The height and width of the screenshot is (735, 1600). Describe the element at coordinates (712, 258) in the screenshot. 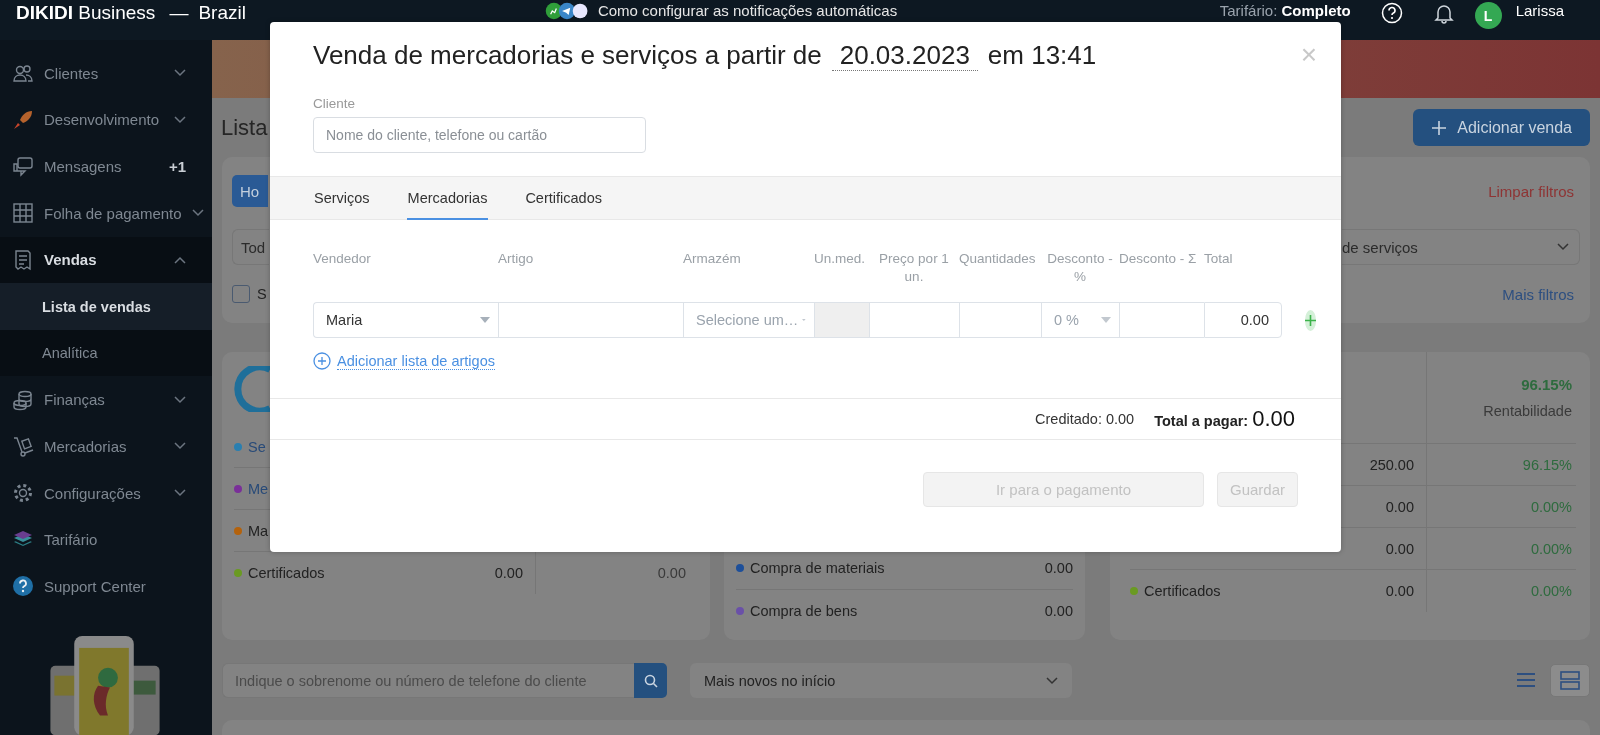

I see `column-header: Armazém` at that location.